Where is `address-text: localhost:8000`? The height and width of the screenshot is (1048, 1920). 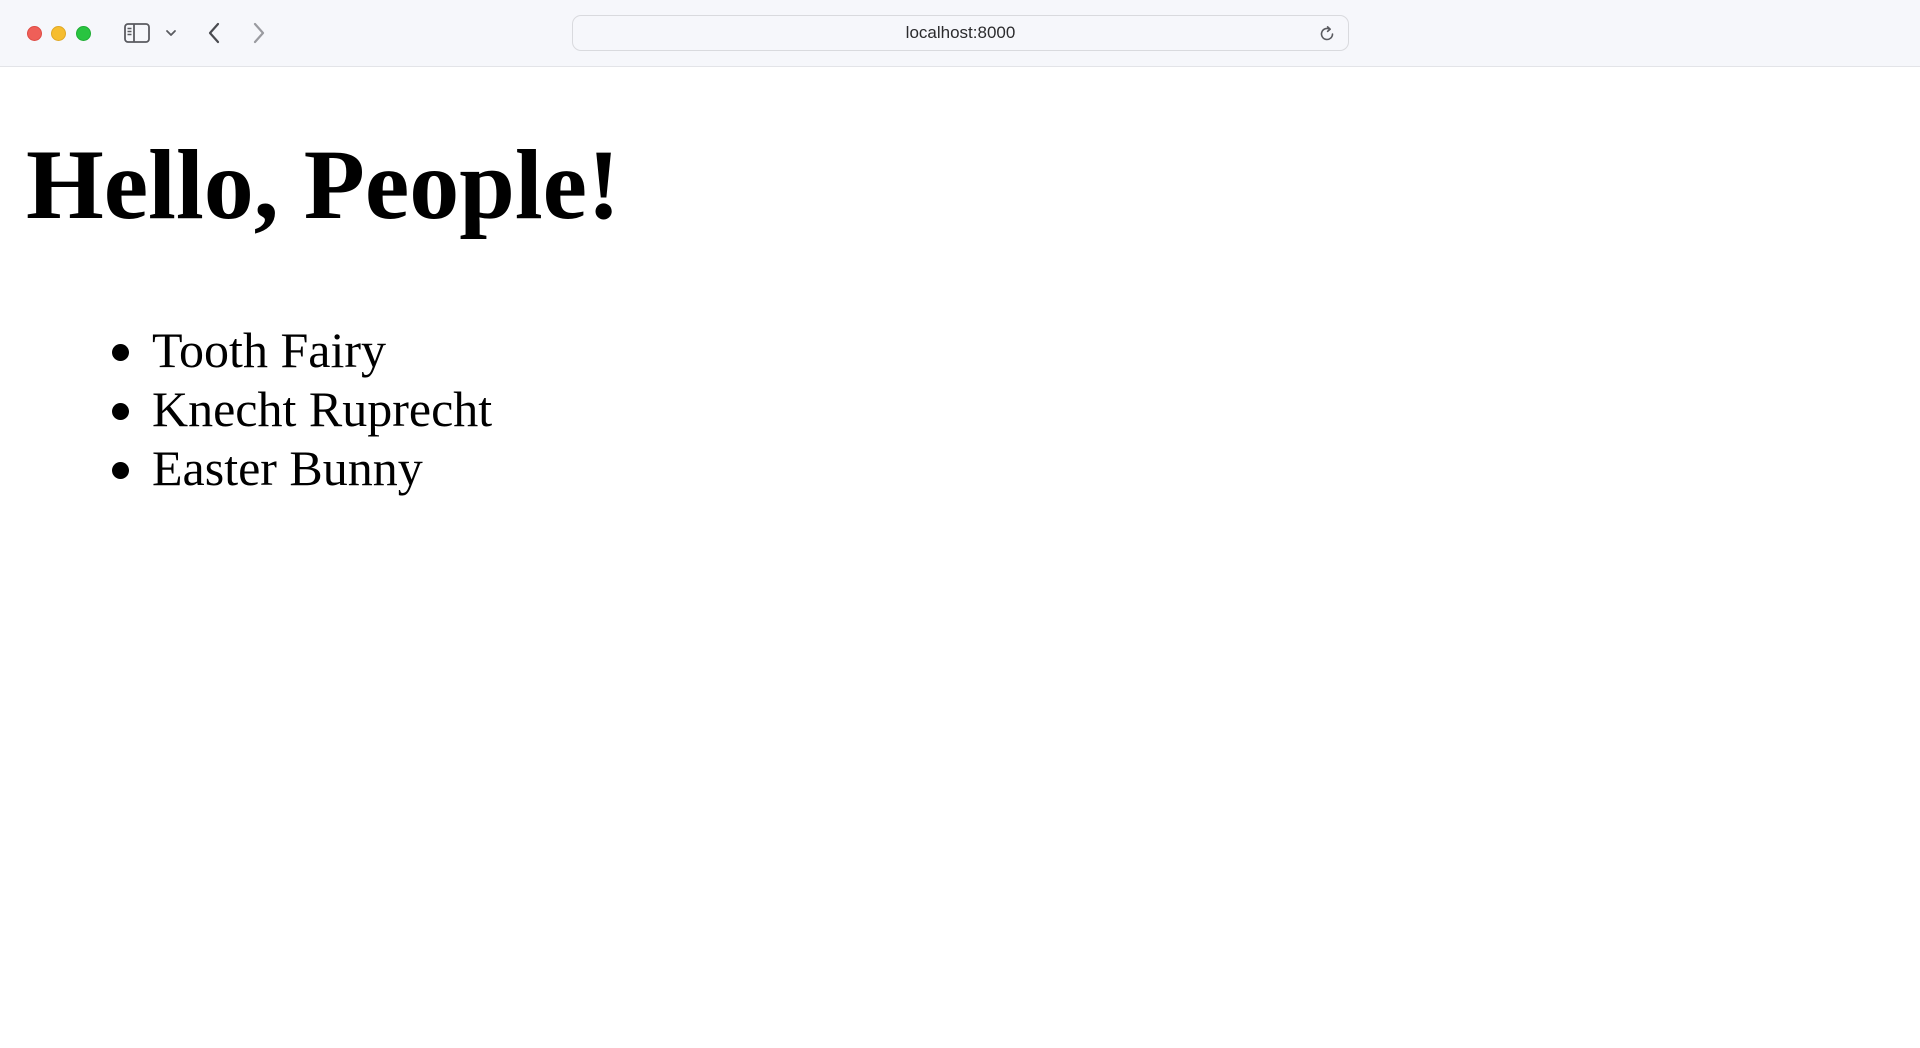 address-text: localhost:8000 is located at coordinates (960, 33).